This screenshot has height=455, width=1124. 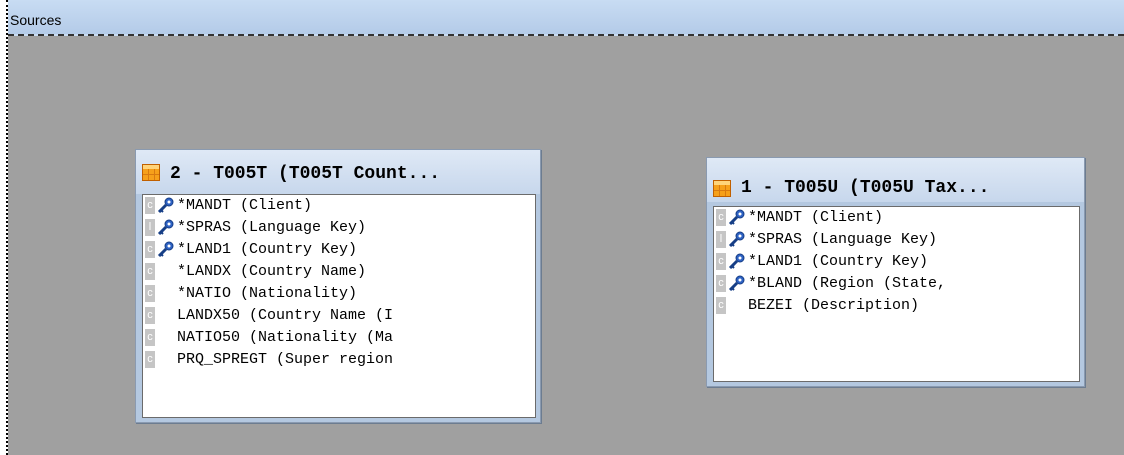 What do you see at coordinates (267, 293) in the screenshot?
I see `field-label: *NATIO (Nationality)` at bounding box center [267, 293].